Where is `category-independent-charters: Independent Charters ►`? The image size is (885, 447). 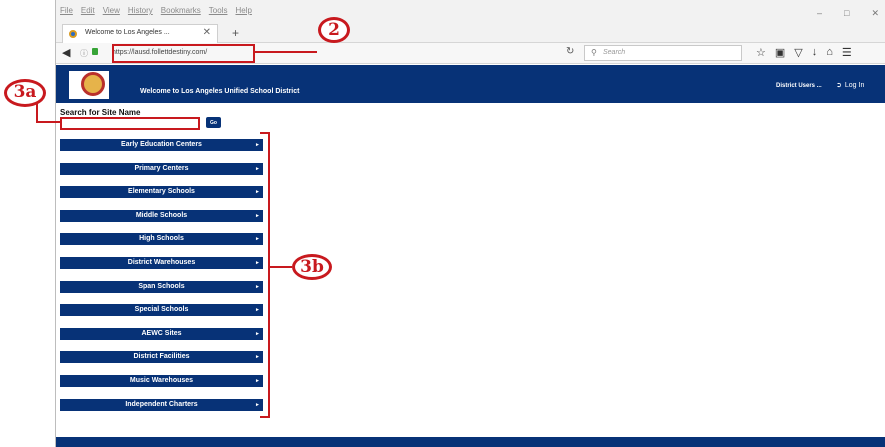
category-independent-charters: Independent Charters ► is located at coordinates (161, 404).